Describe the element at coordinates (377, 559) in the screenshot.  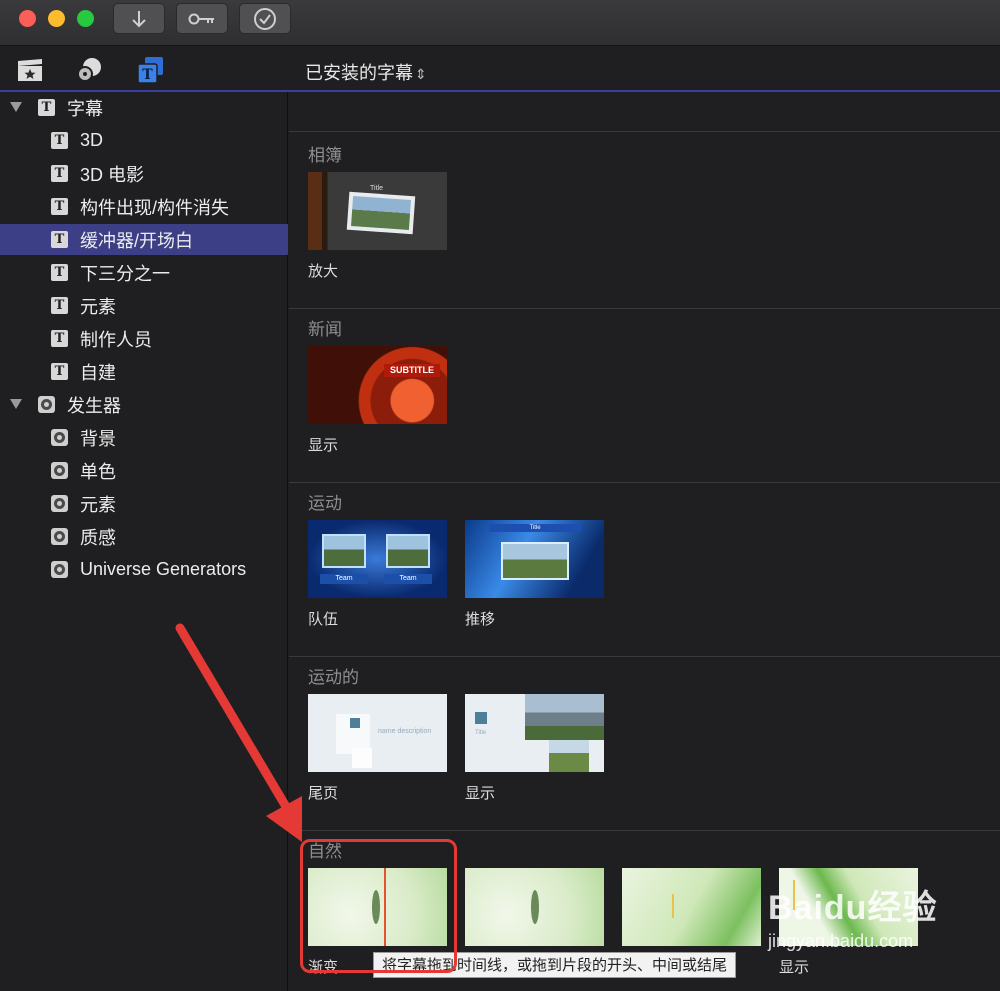
I see `title-thumbnail: Team Team` at that location.